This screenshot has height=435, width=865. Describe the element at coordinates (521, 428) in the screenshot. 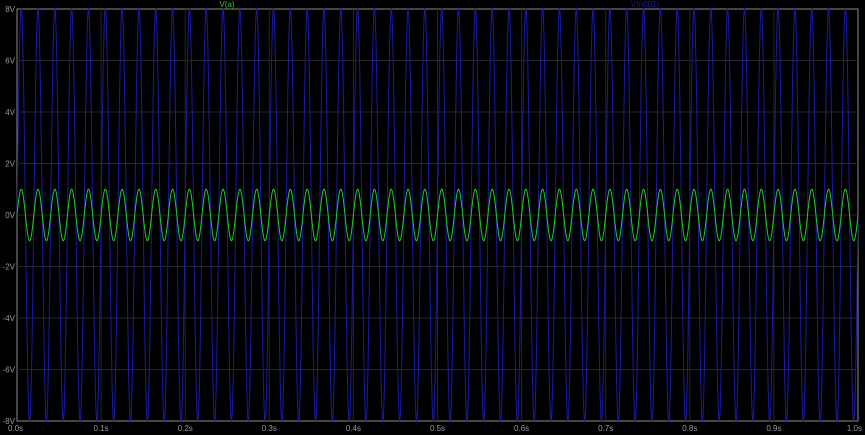

I see `x-tick-label: 0.6s` at that location.